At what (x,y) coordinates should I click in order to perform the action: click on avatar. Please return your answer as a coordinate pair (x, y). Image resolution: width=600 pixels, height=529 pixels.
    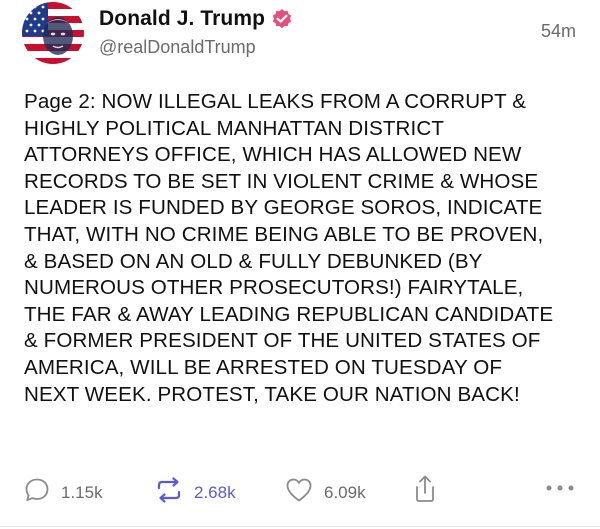
    Looking at the image, I should click on (53, 33).